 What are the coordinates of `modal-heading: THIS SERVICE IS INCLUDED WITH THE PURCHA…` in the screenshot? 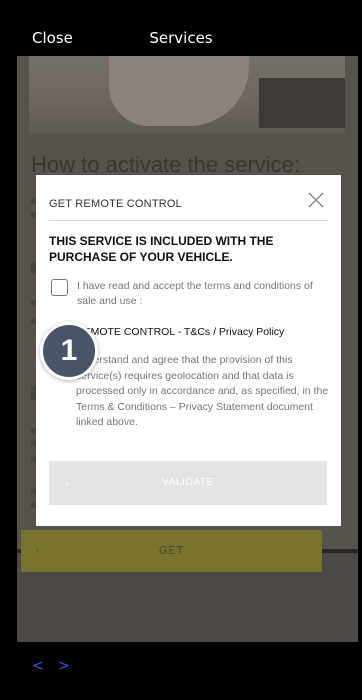 It's located at (161, 249).